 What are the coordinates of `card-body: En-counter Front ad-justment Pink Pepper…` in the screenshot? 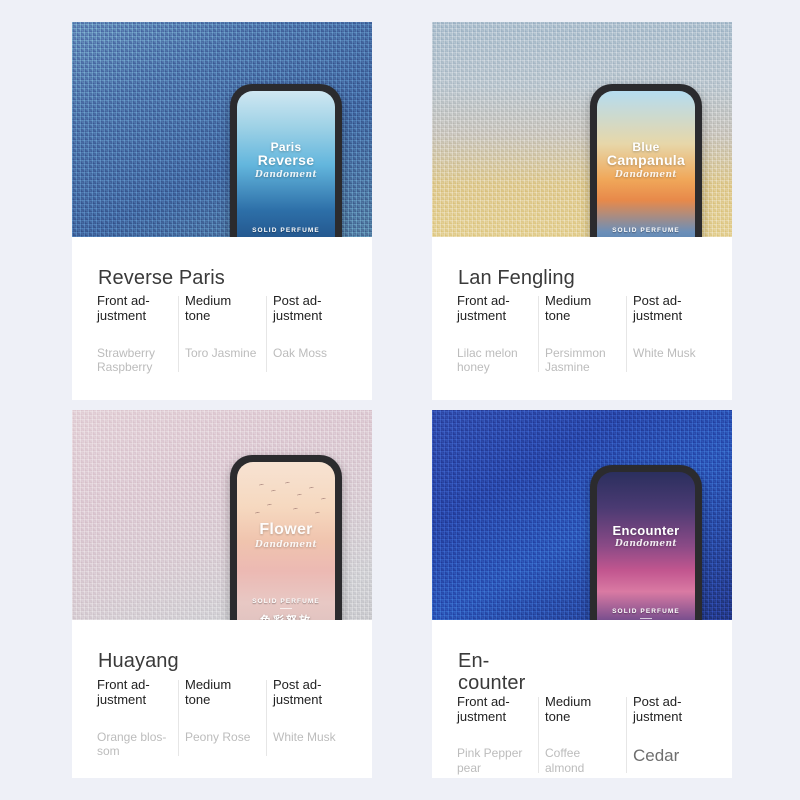 It's located at (582, 699).